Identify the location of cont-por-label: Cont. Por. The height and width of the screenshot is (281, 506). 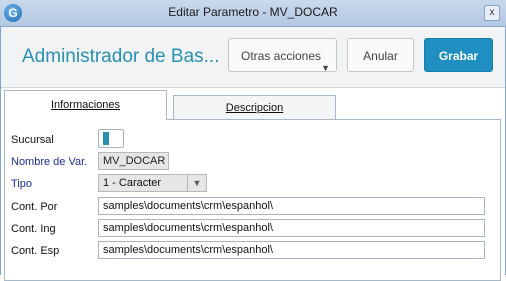
(34, 207).